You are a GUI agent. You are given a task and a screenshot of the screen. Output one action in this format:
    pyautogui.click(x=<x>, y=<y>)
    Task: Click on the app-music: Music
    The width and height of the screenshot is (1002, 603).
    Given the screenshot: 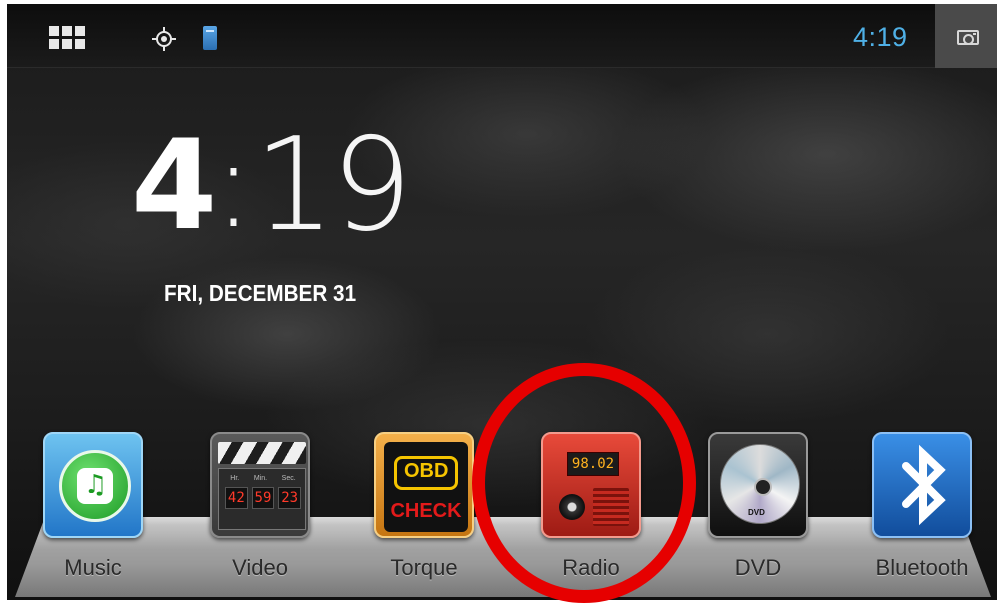 What is the action you would take?
    pyautogui.click(x=93, y=514)
    